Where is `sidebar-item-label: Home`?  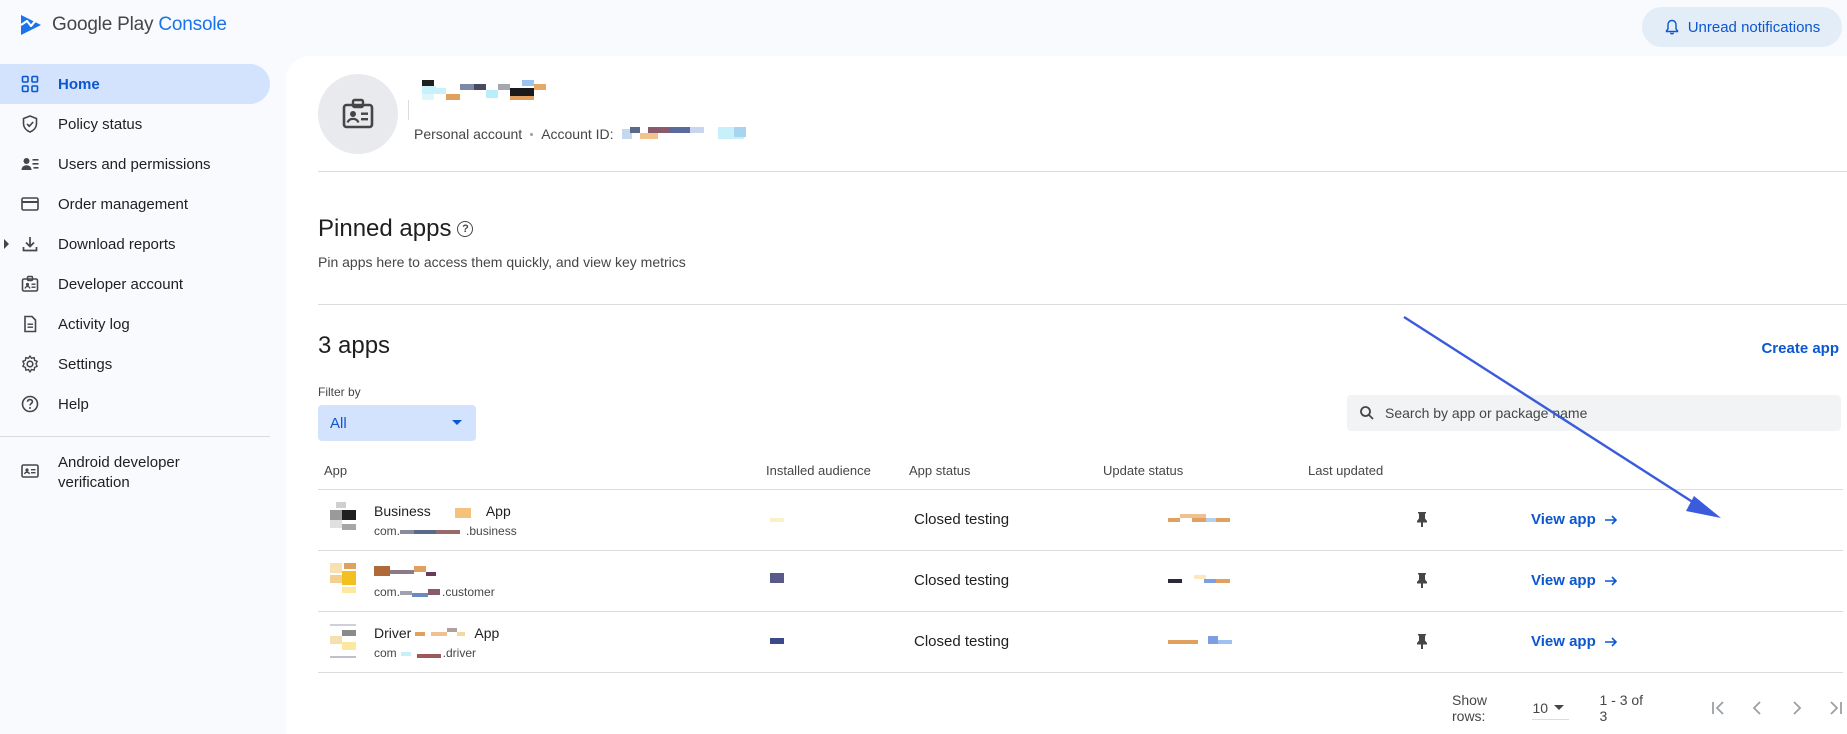 sidebar-item-label: Home is located at coordinates (79, 84).